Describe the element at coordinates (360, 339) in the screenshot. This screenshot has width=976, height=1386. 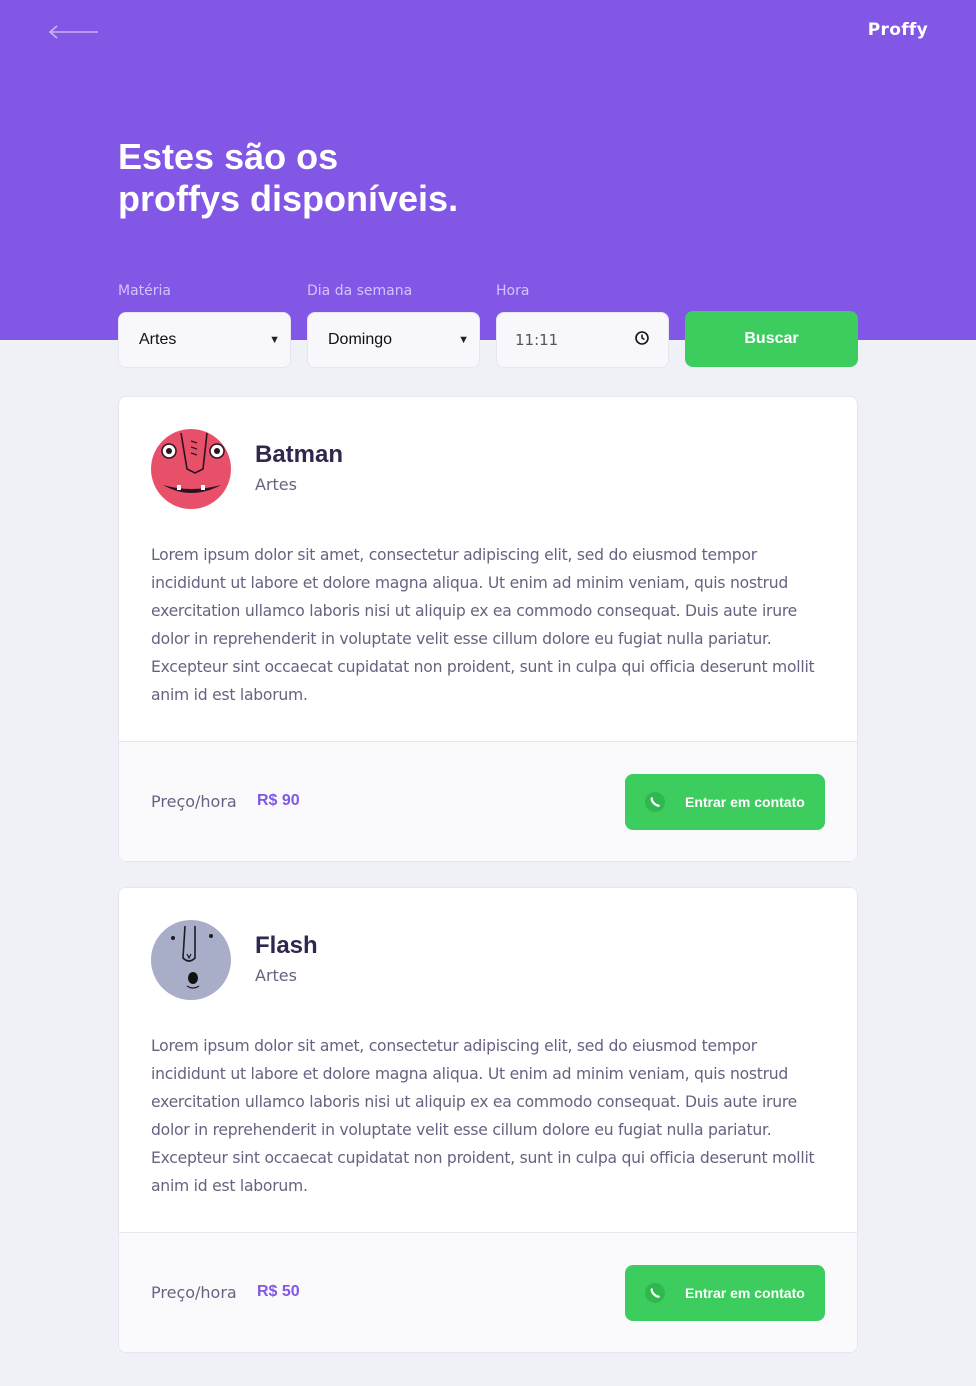
I see `weekday-select-value: Domingo` at that location.